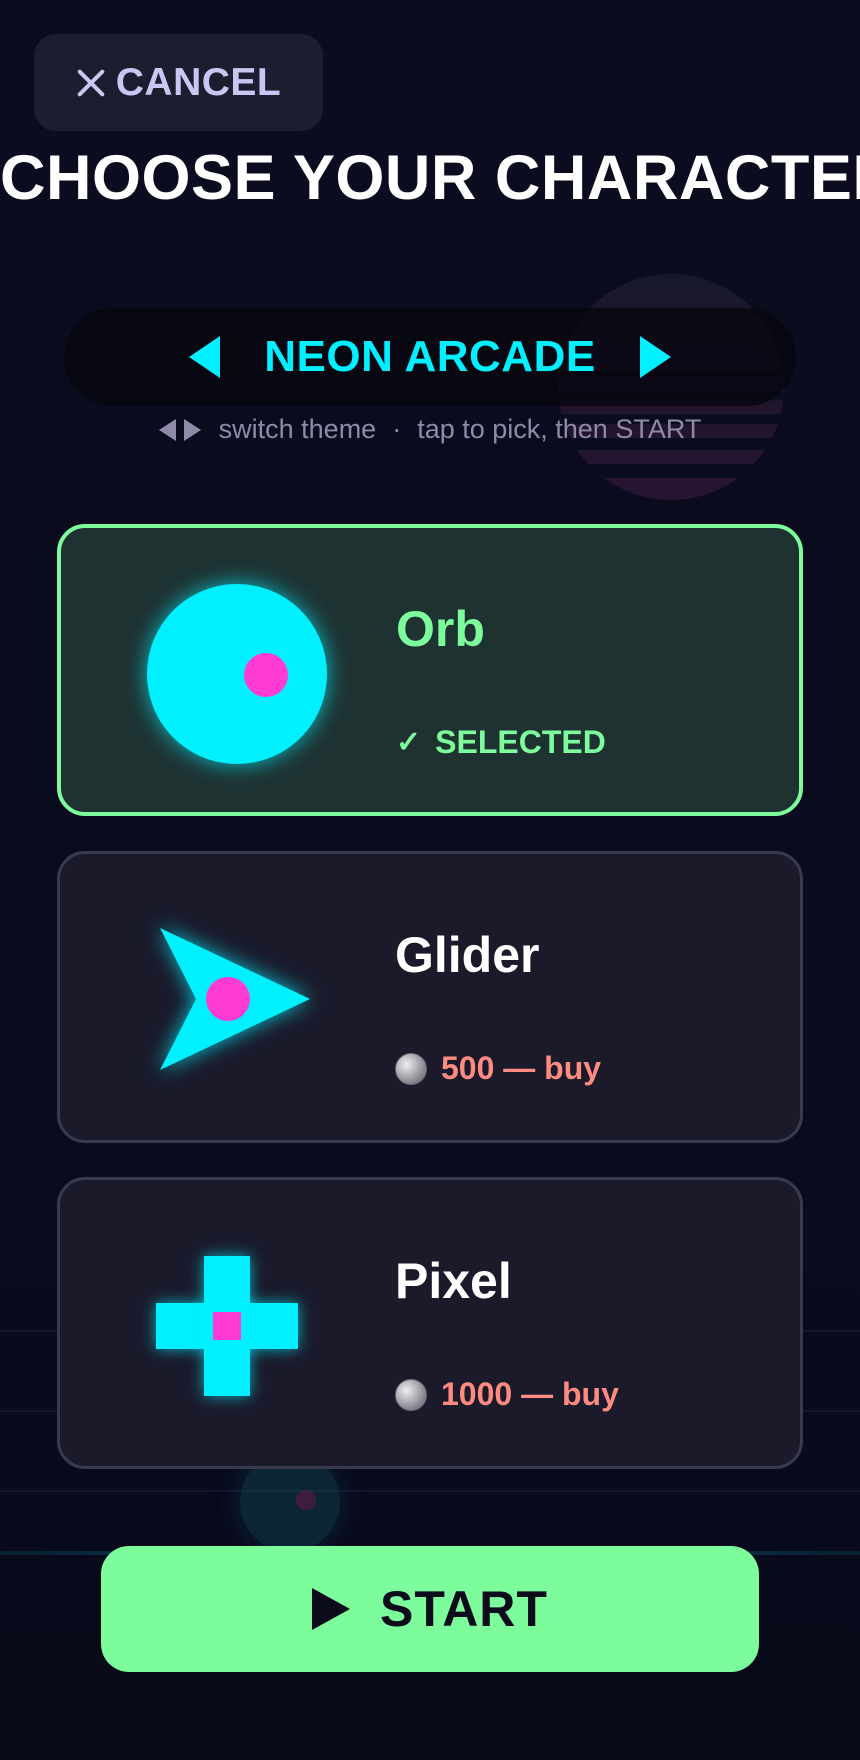 The image size is (860, 1760). What do you see at coordinates (430, 997) in the screenshot?
I see `character-card-glider: Glider 500 — buy` at bounding box center [430, 997].